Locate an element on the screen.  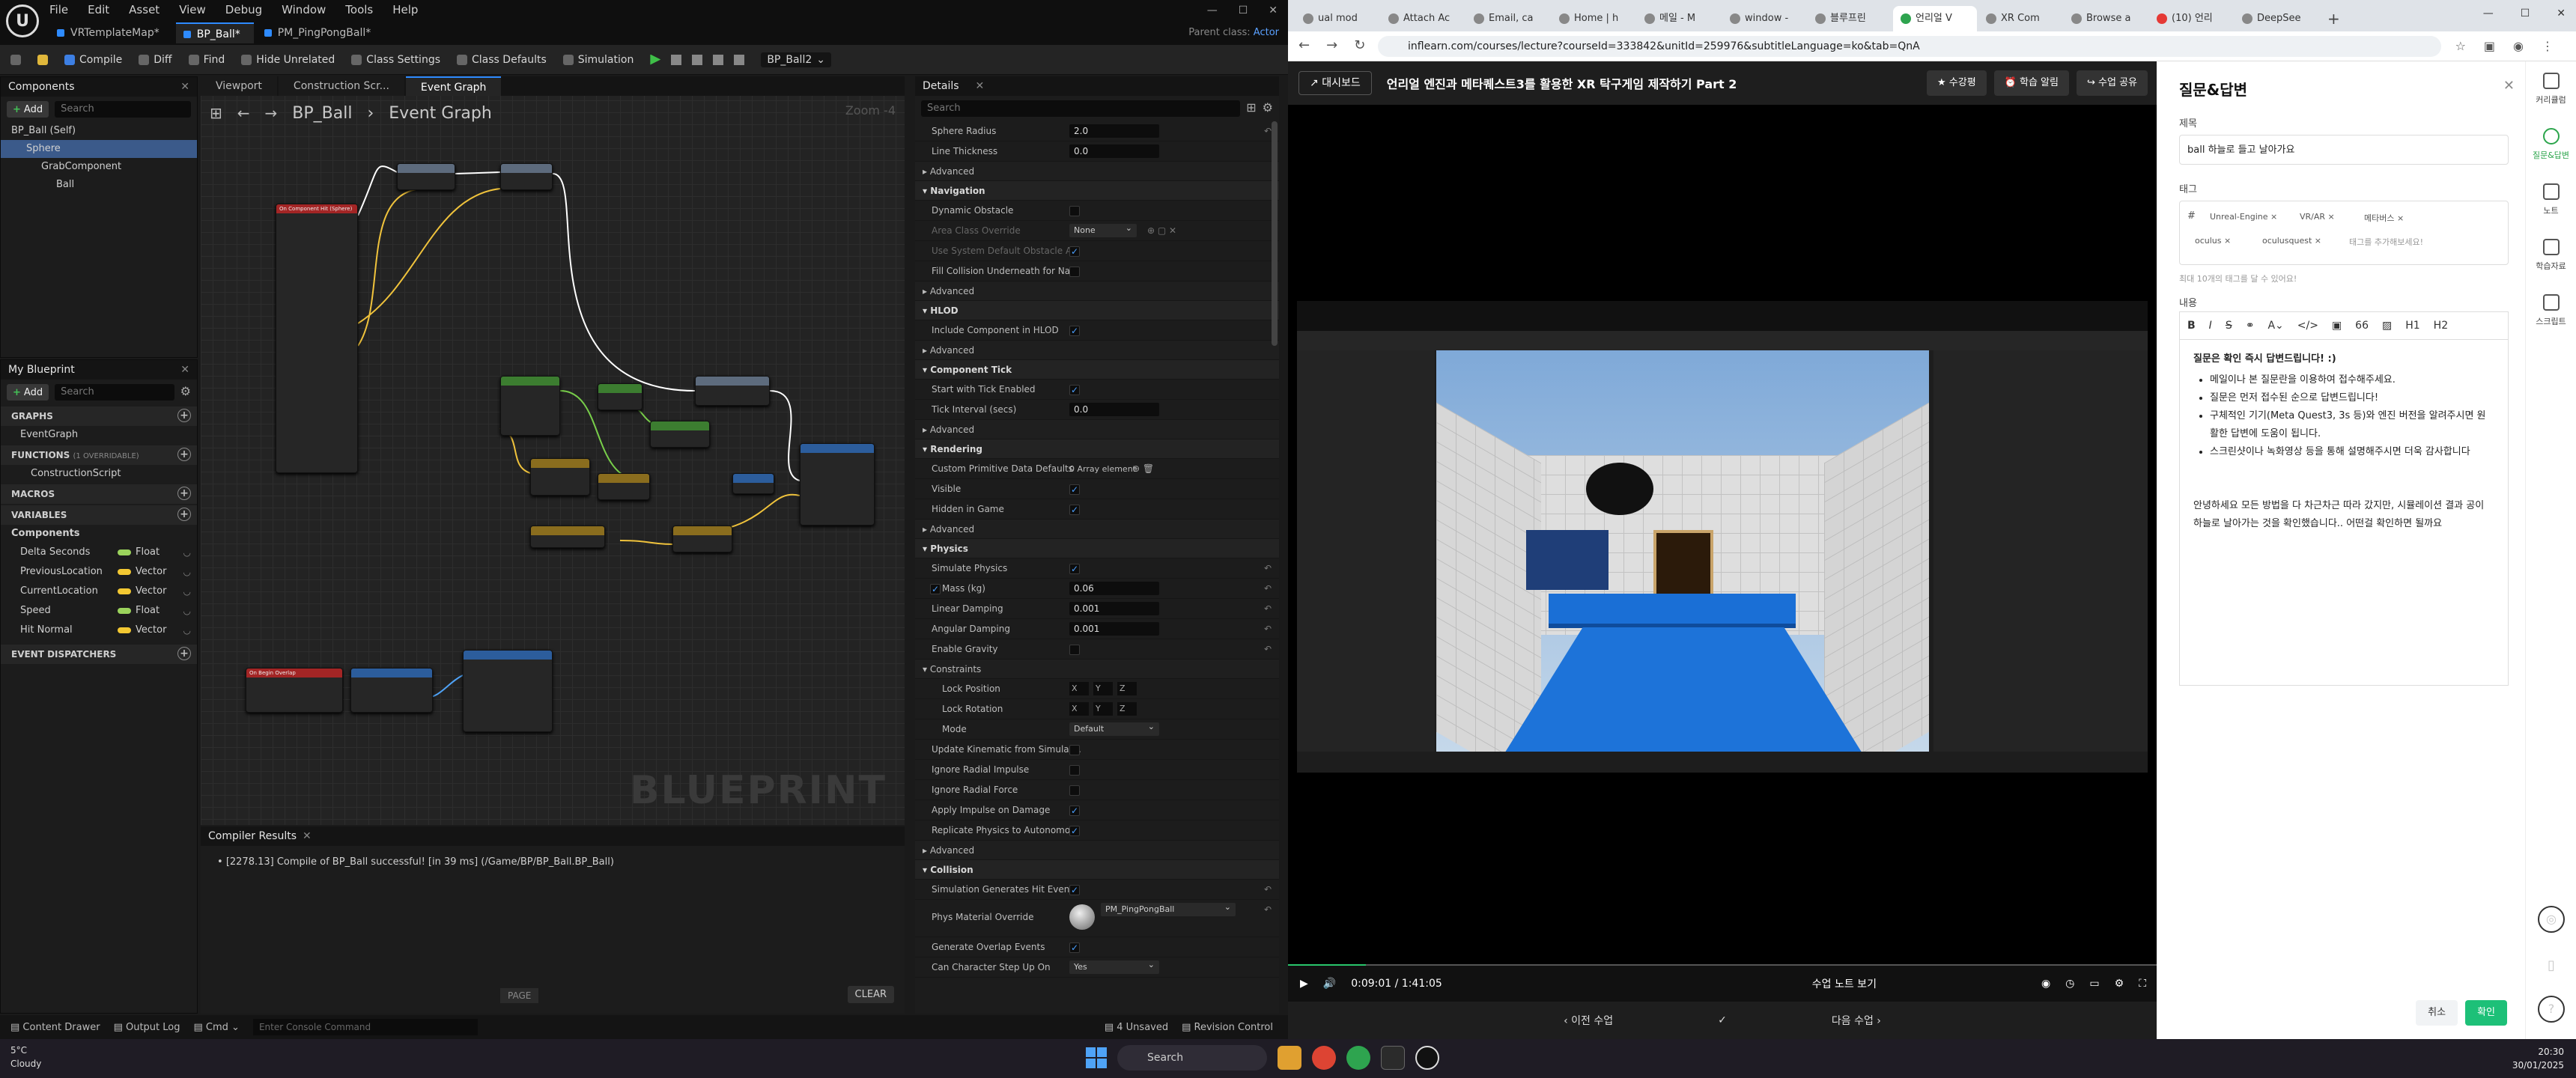
tick-interval-input: 0.0 is located at coordinates (1114, 409).